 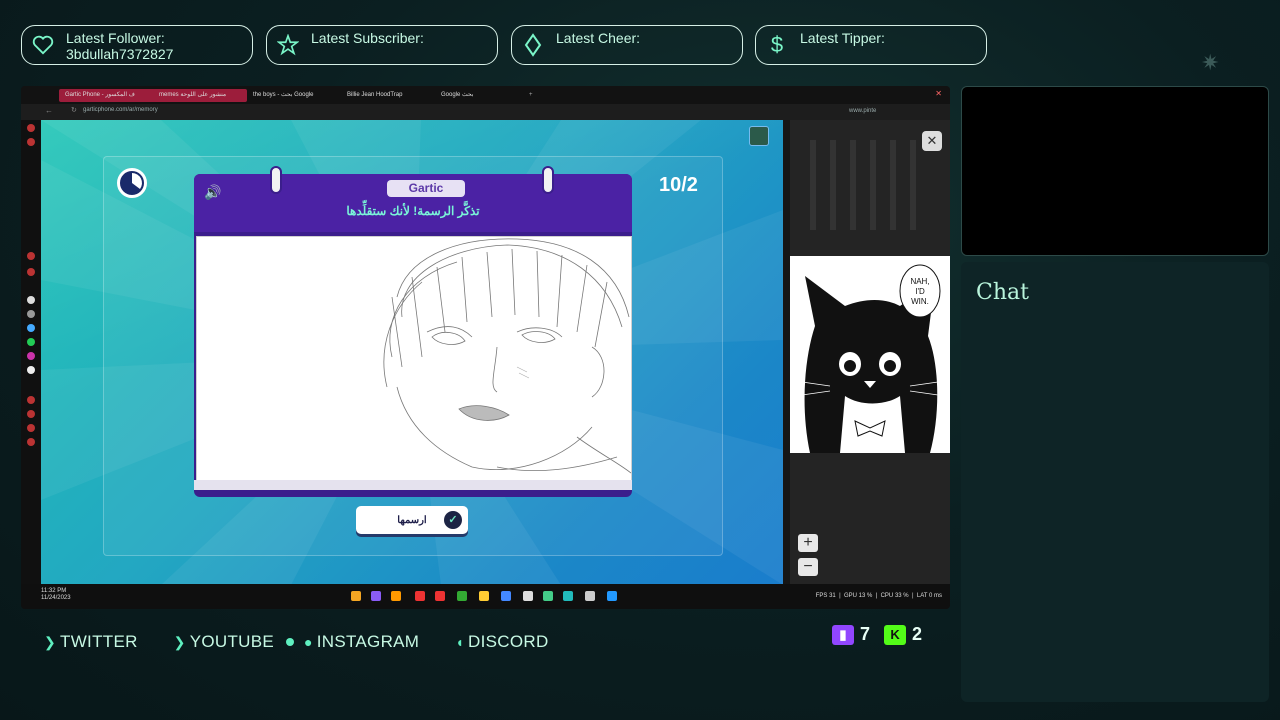 I want to click on latest-subscriber-label: Latest Subscriber:, so click(x=367, y=38).